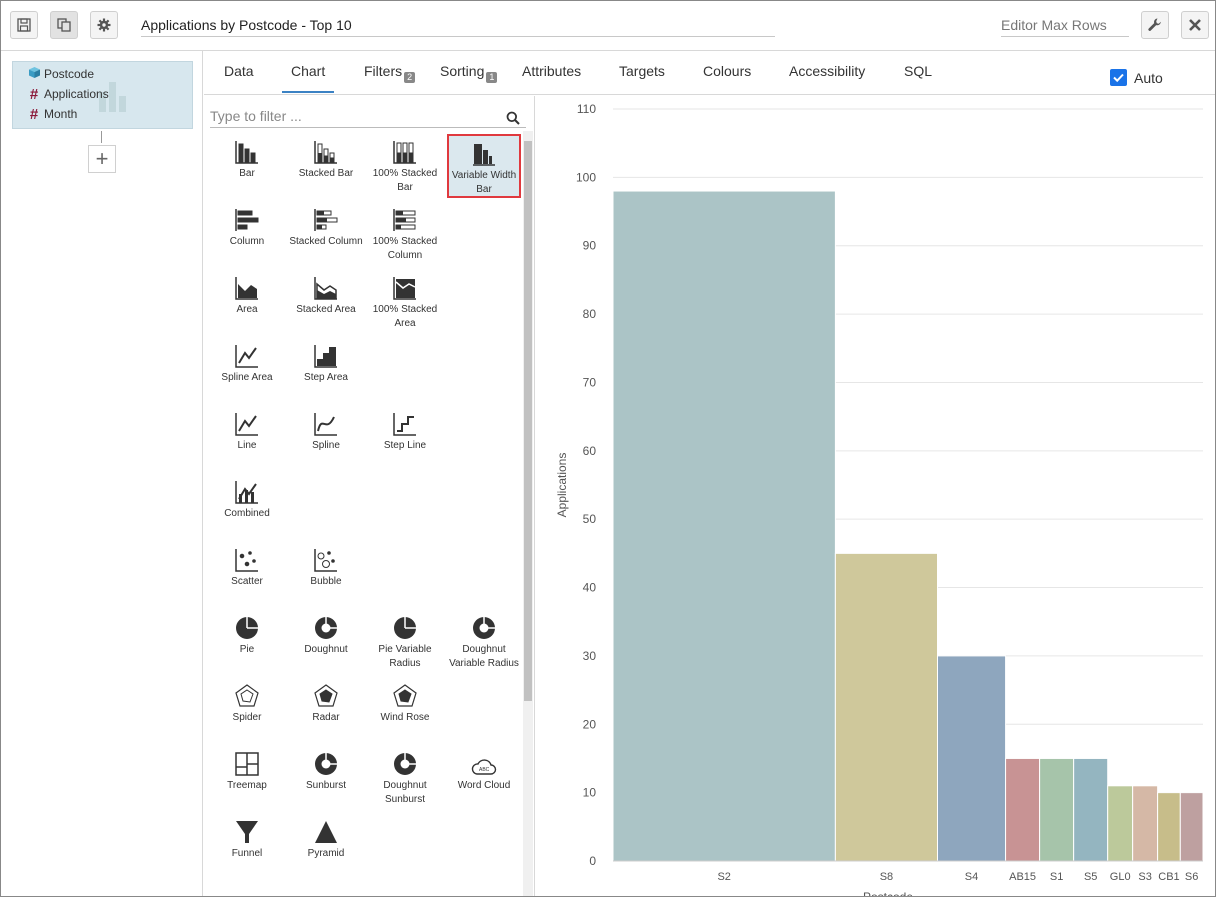 The width and height of the screenshot is (1216, 897). Describe the element at coordinates (484, 778) in the screenshot. I see `chart-type-word-cloud: ABC Word Cloud` at that location.